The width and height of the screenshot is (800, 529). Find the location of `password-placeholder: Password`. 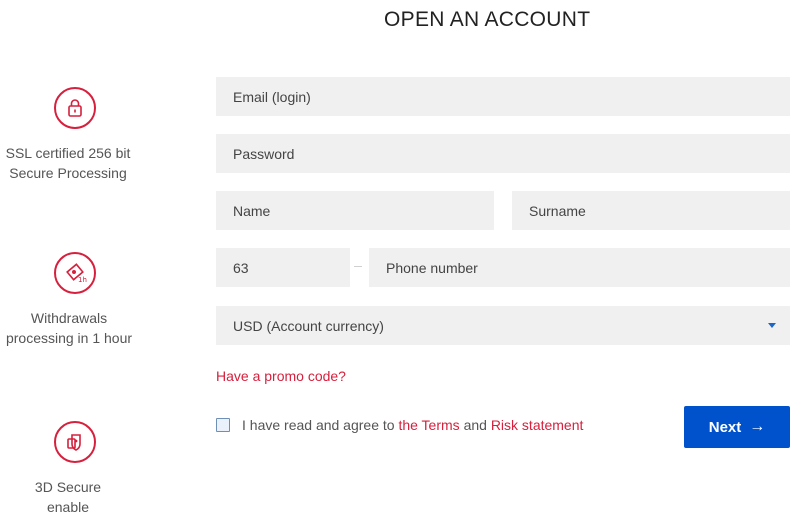

password-placeholder: Password is located at coordinates (264, 153).